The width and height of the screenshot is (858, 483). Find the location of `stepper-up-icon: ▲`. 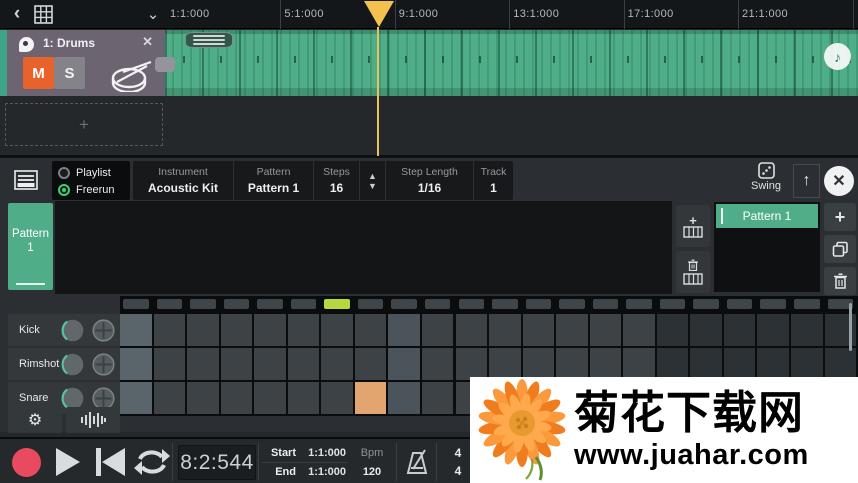

stepper-up-icon: ▲ is located at coordinates (372, 176).